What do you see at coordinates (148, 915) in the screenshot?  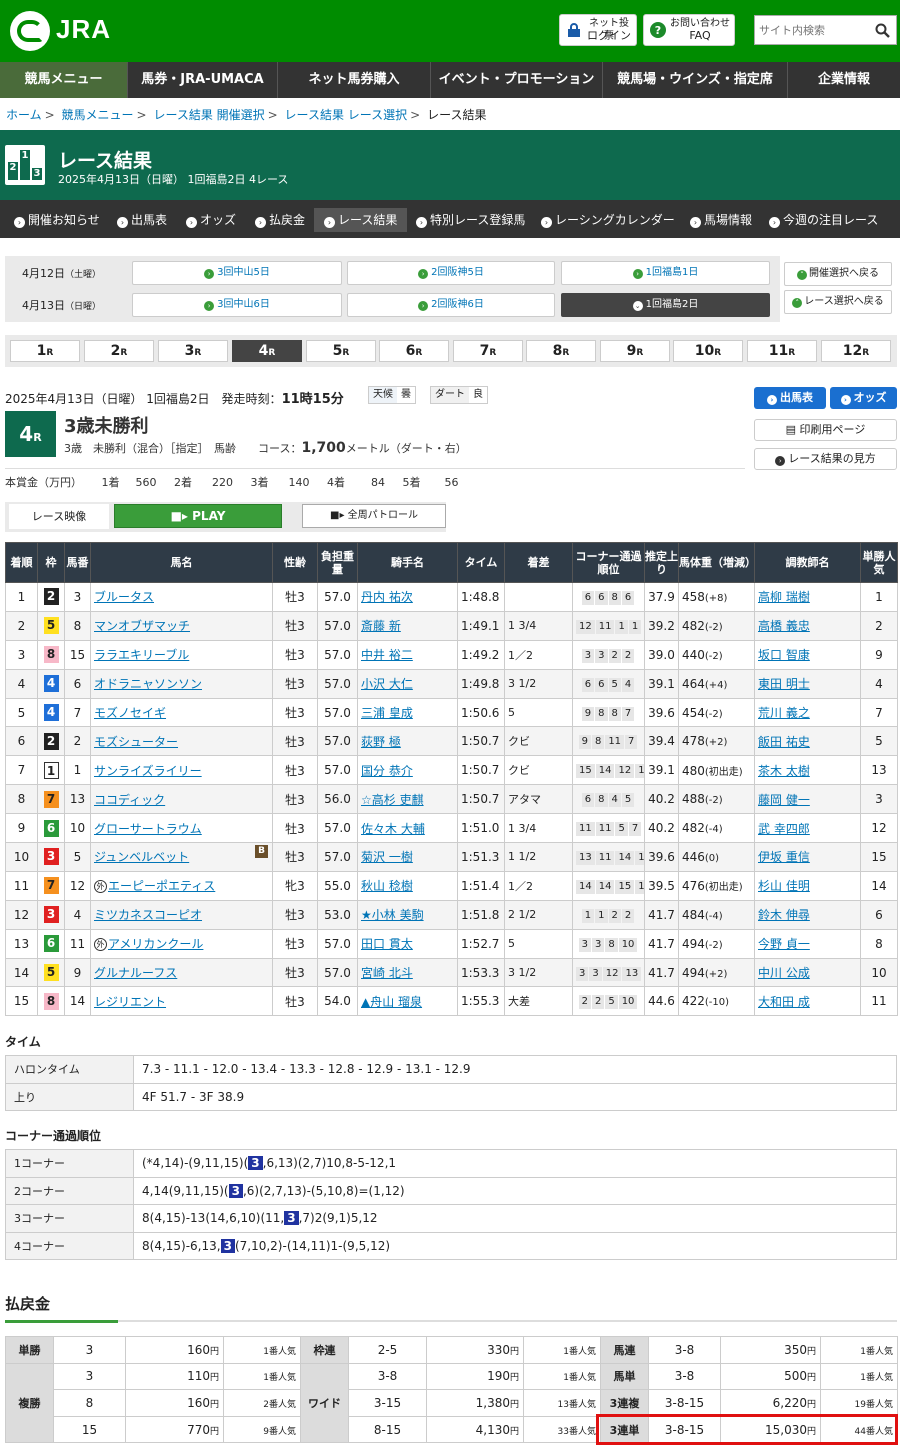 I see `horse-name-link: ミツカネスコーピオ` at bounding box center [148, 915].